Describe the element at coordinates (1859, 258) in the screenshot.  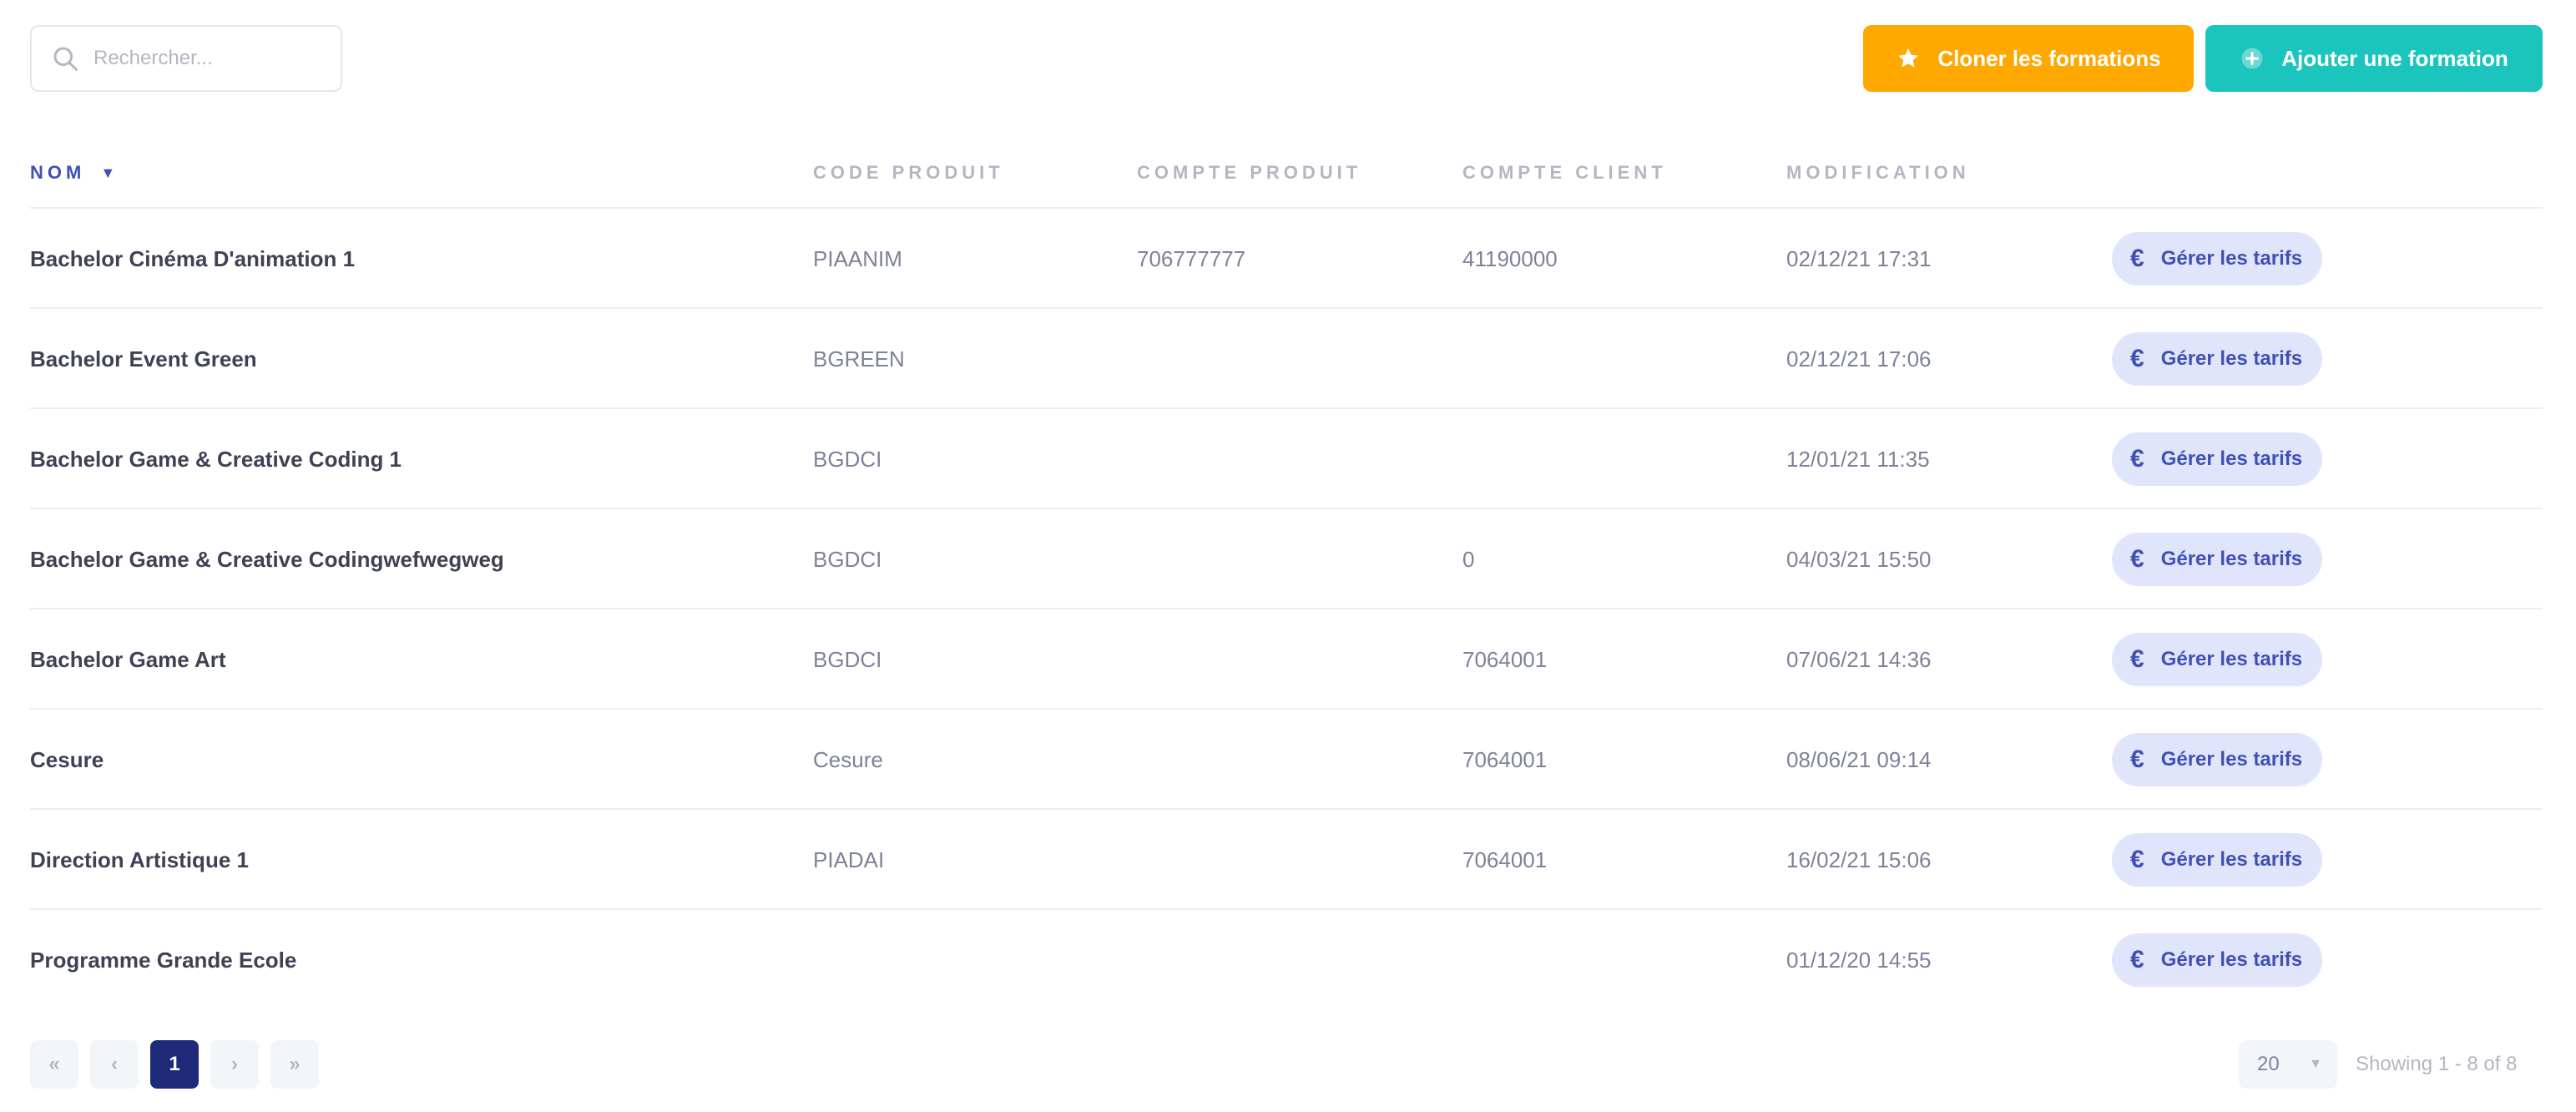
I see `cell-modification: 02/12/21 17:31` at that location.